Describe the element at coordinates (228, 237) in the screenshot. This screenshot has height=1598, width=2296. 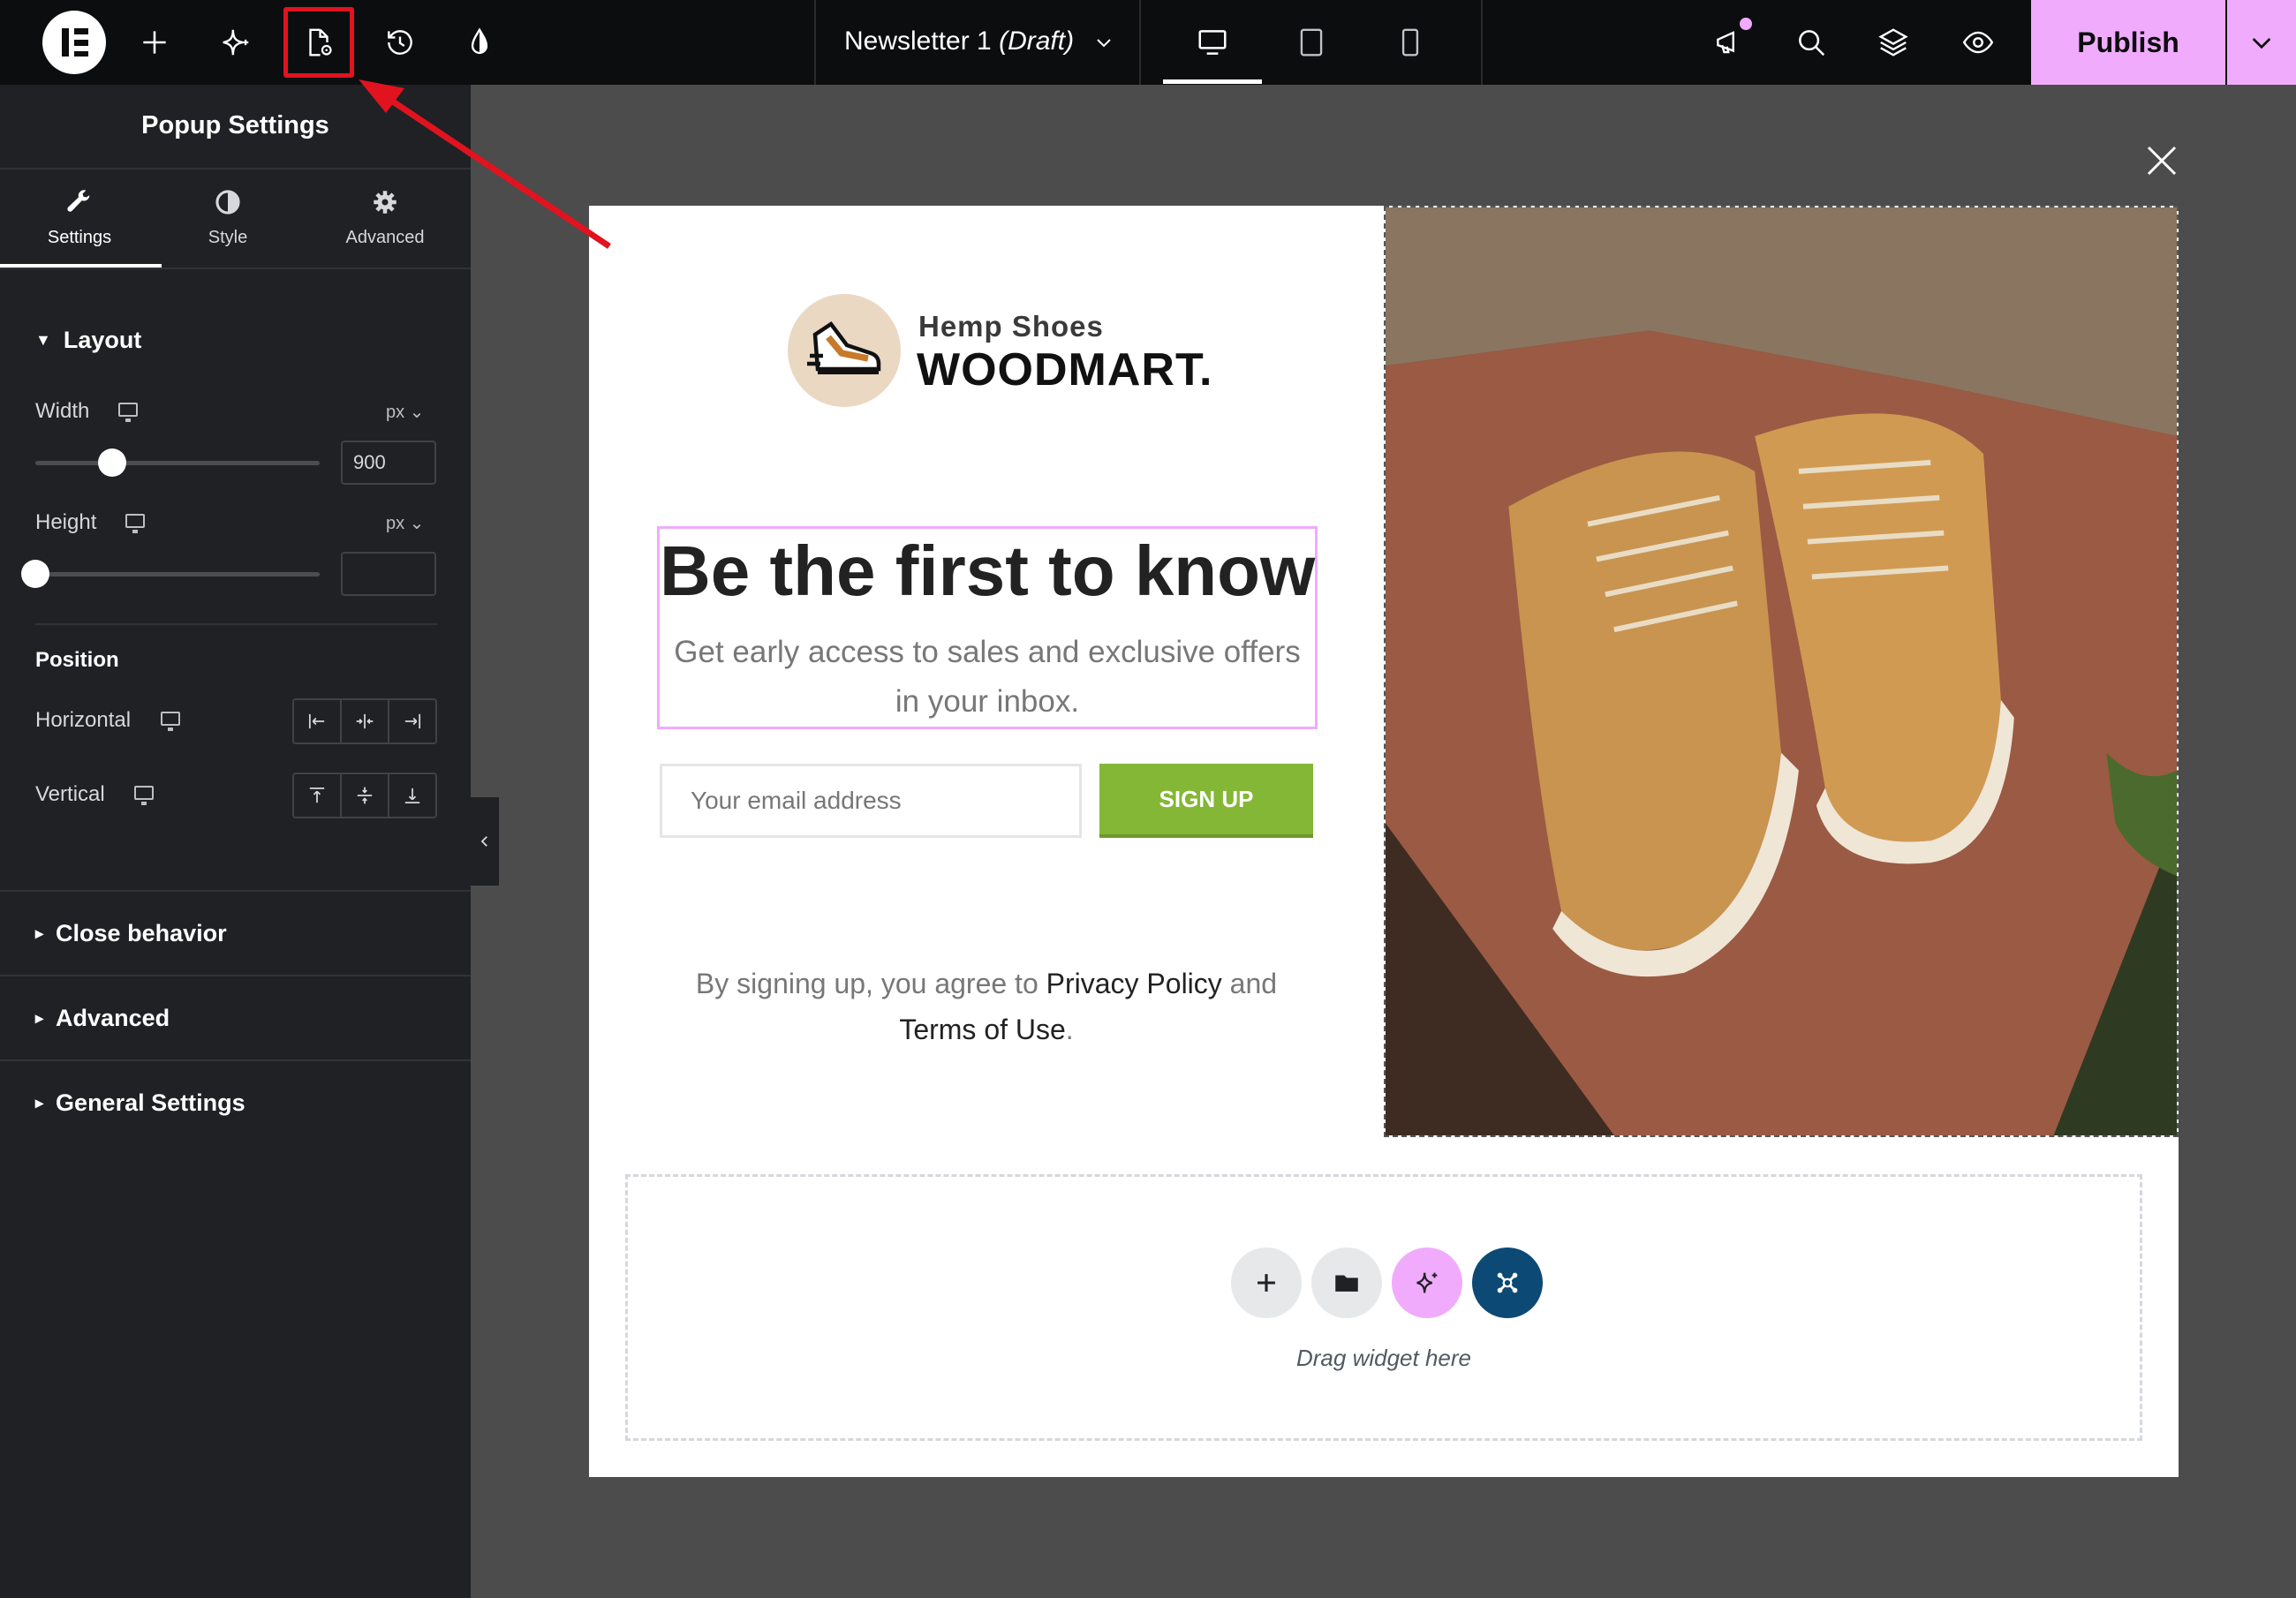
I see `tab-style-label: Style` at that location.